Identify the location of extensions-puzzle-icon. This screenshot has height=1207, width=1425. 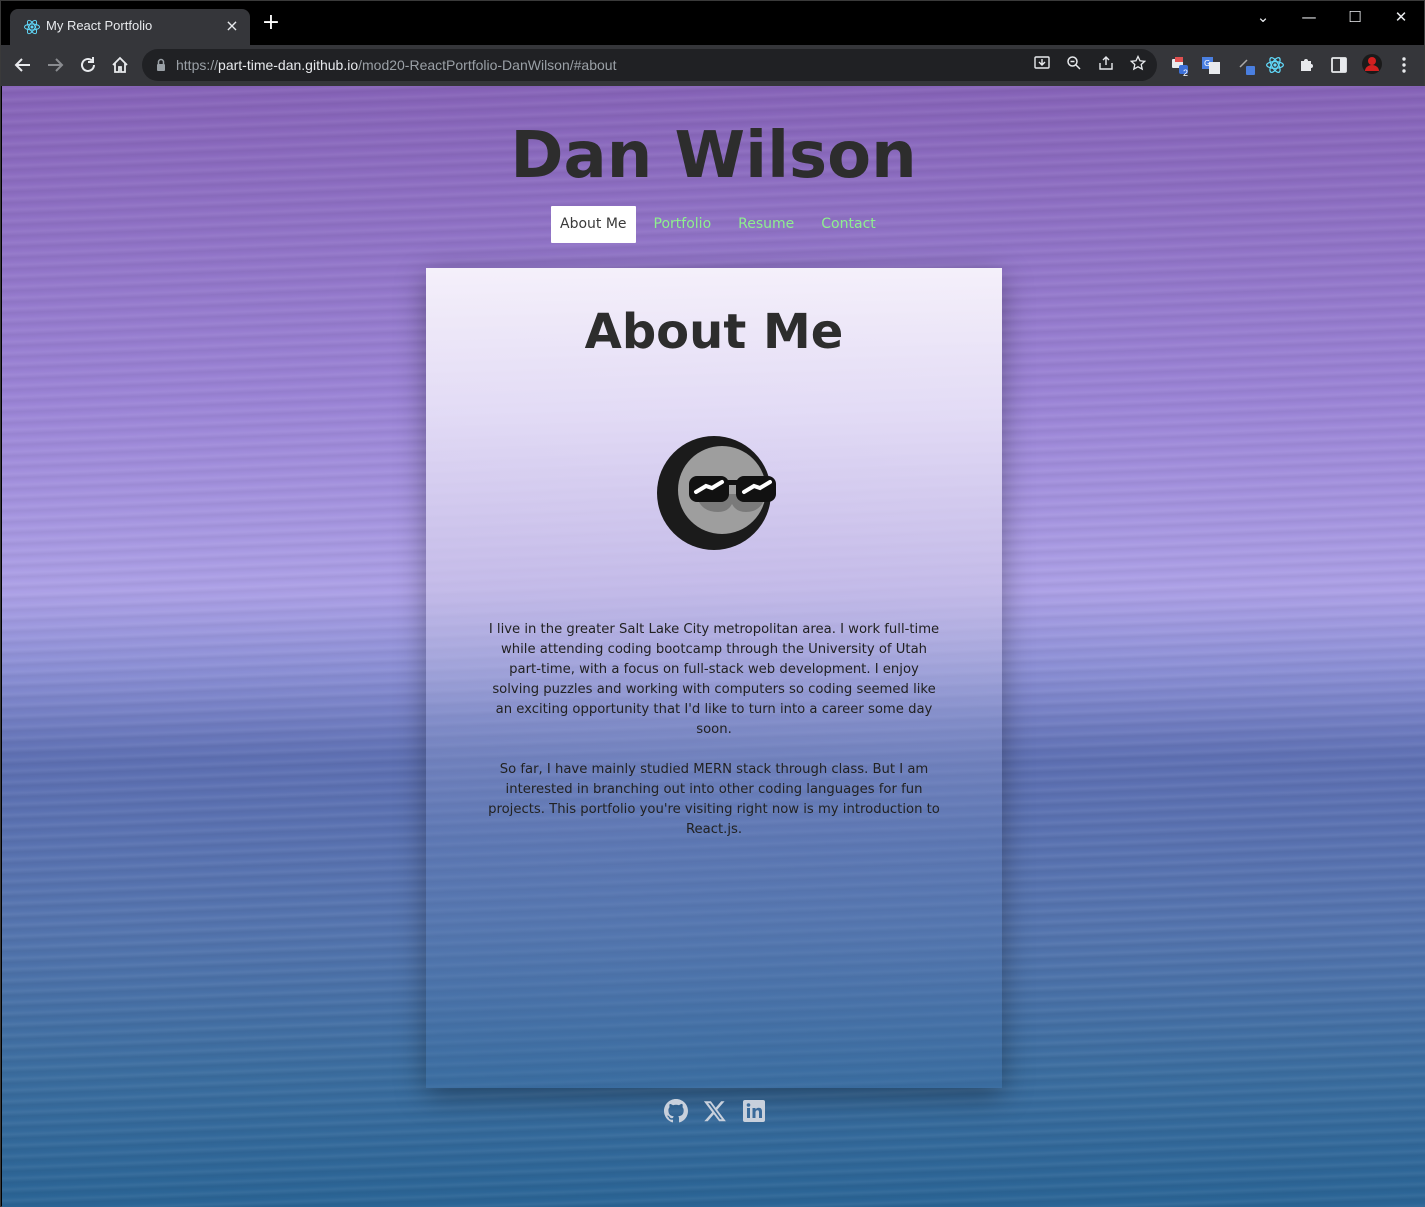
(1307, 65).